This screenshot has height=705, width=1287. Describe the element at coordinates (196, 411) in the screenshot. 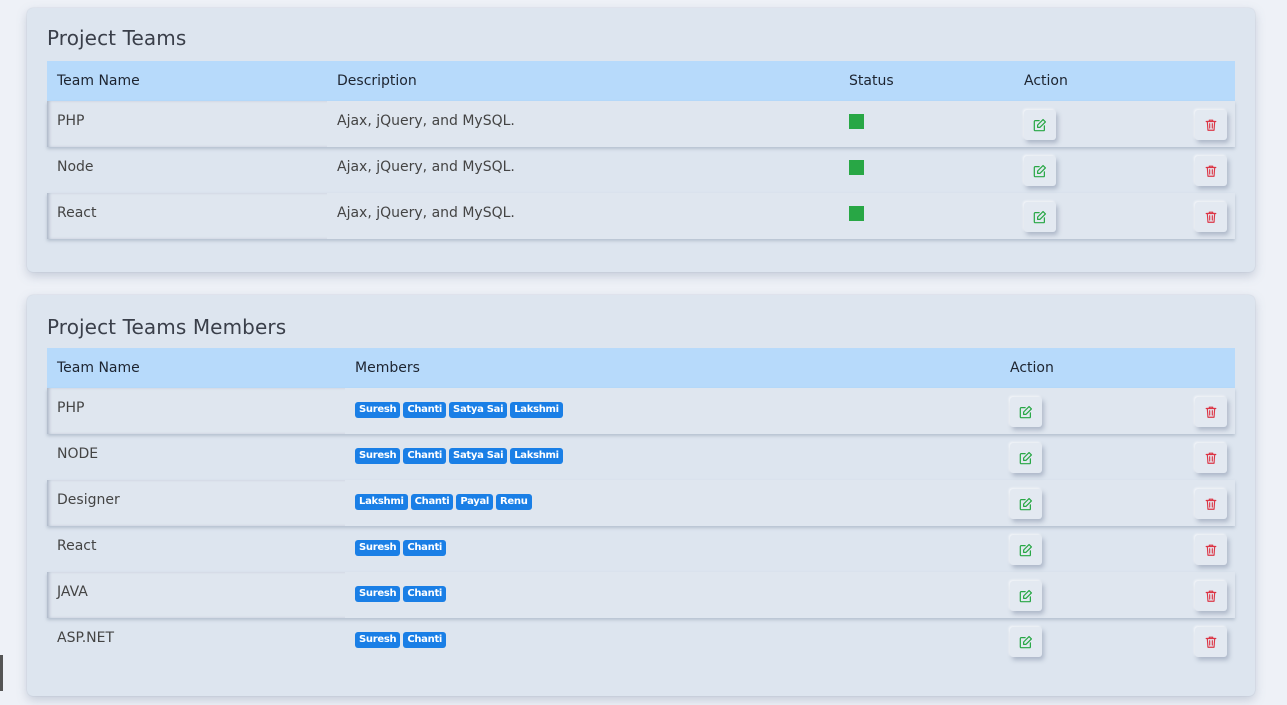

I see `team-name-cell: PHP` at that location.